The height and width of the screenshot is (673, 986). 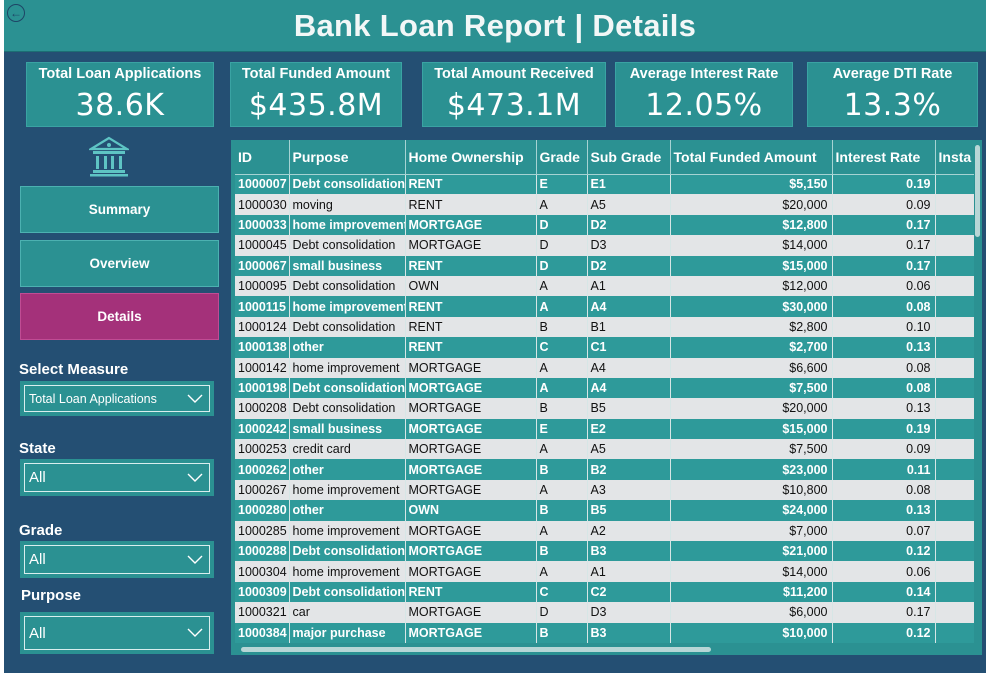 What do you see at coordinates (751, 204) in the screenshot?
I see `cell-total-funded-amount: $20,000` at bounding box center [751, 204].